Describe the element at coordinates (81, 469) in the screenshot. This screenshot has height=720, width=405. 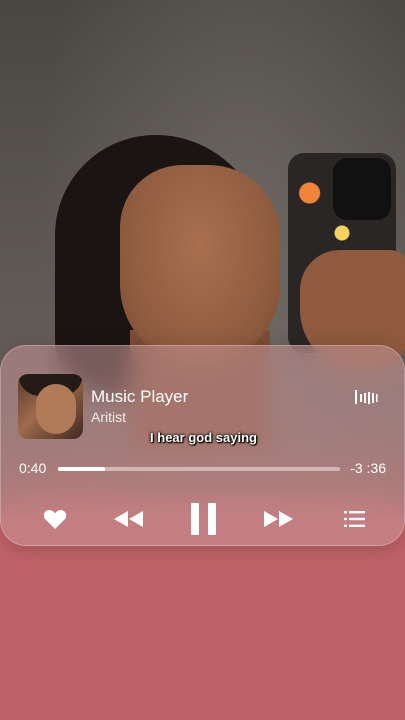
I see `progress-fill` at that location.